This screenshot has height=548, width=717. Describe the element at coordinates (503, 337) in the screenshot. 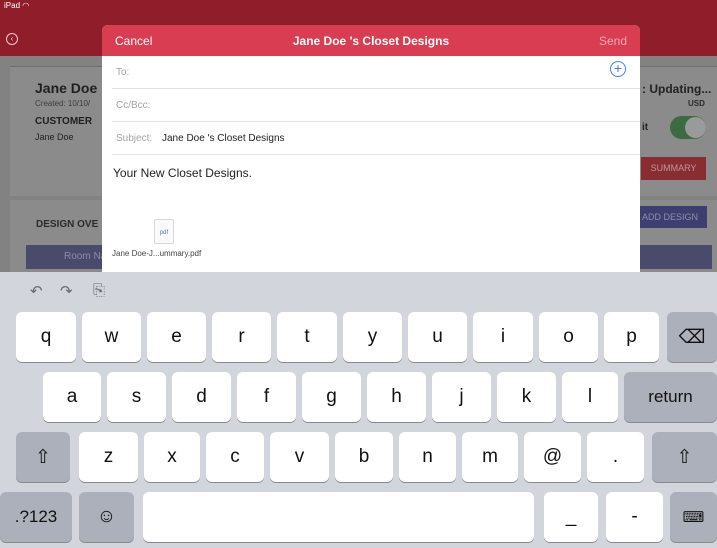

I see `key-i: i` at that location.